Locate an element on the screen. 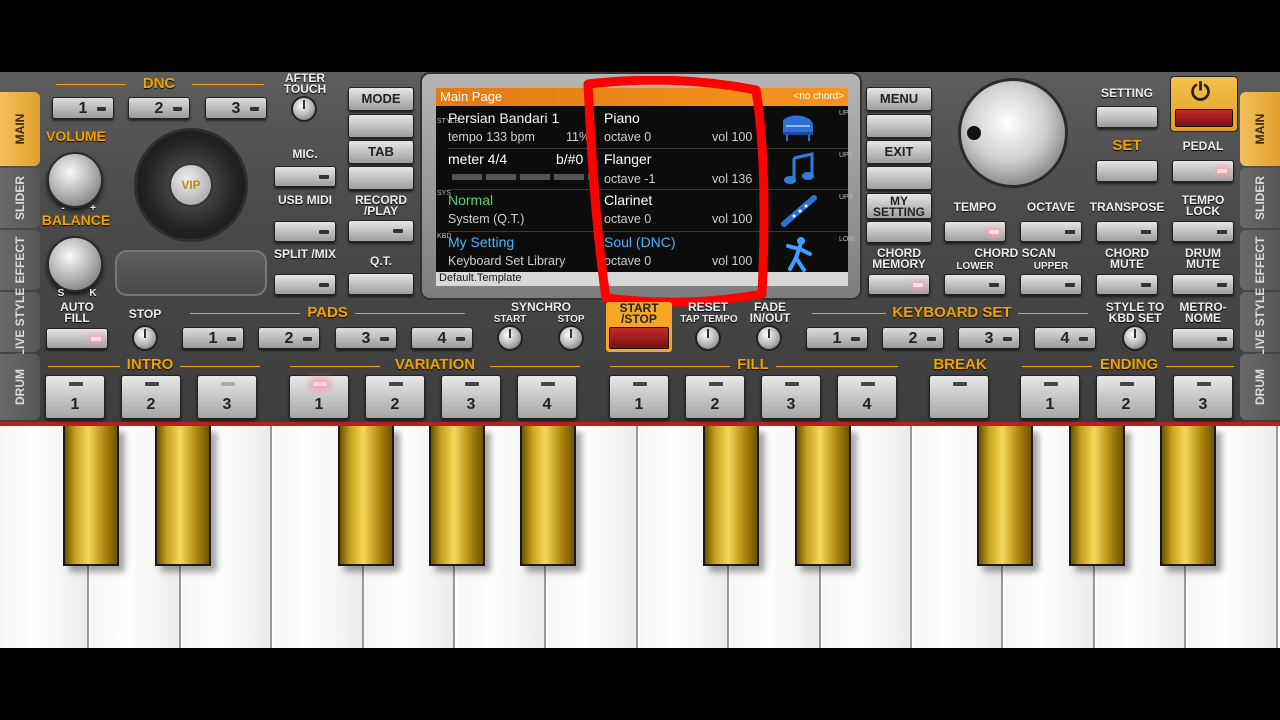 This screenshot has width=1280, height=720. tab-main-right: MAIN is located at coordinates (1260, 129).